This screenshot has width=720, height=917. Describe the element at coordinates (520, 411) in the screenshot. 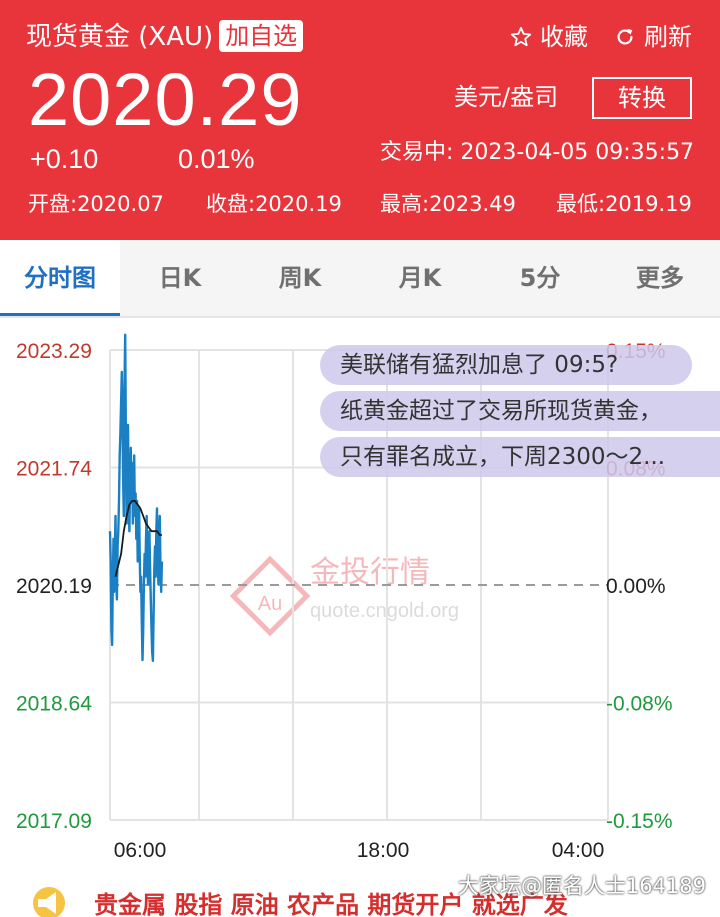

I see `comment-bubble-2: 纸黄金超过了交易所现货黄金，` at that location.